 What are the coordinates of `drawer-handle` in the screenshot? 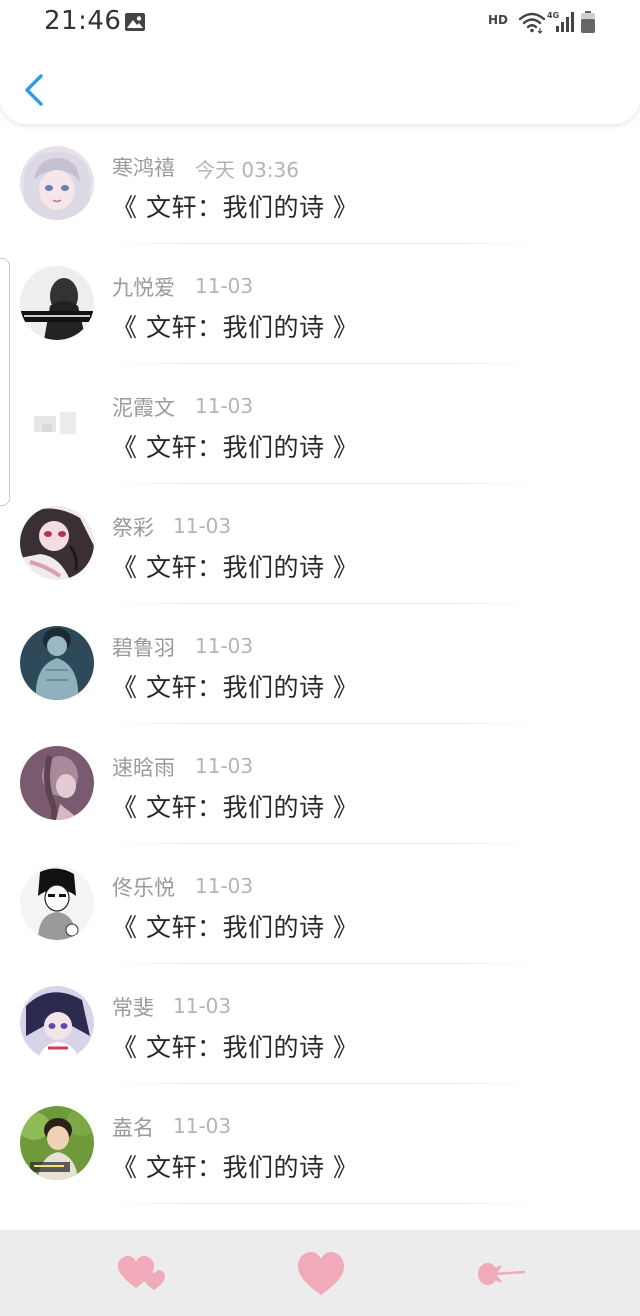 It's located at (5, 382).